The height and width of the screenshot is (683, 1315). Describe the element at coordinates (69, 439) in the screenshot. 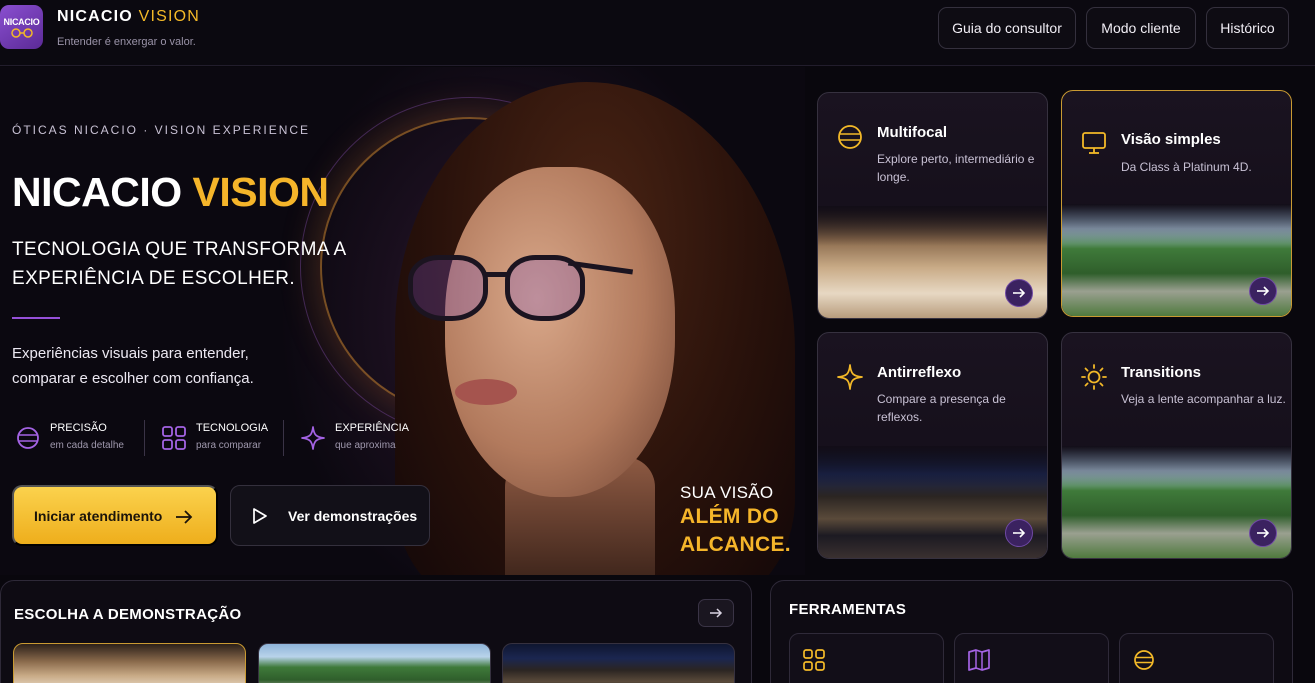

I see `feature-precision: PRECISÃO em cada detalhe` at that location.